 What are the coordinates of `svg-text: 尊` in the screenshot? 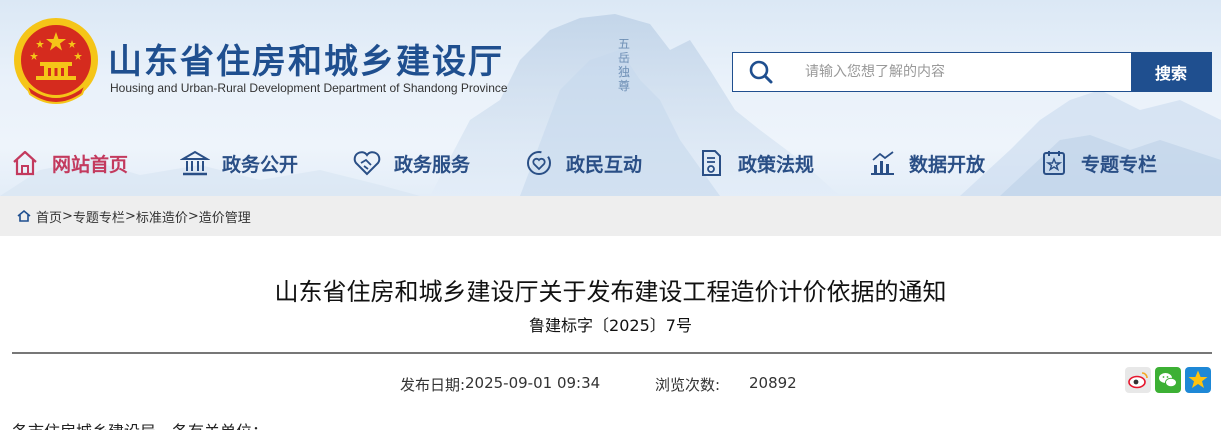 It's located at (624, 85).